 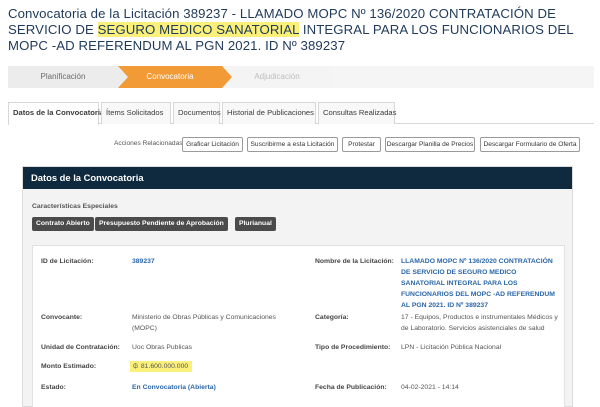 What do you see at coordinates (351, 387) in the screenshot?
I see `fecha-label: Fecha de Publicación:` at bounding box center [351, 387].